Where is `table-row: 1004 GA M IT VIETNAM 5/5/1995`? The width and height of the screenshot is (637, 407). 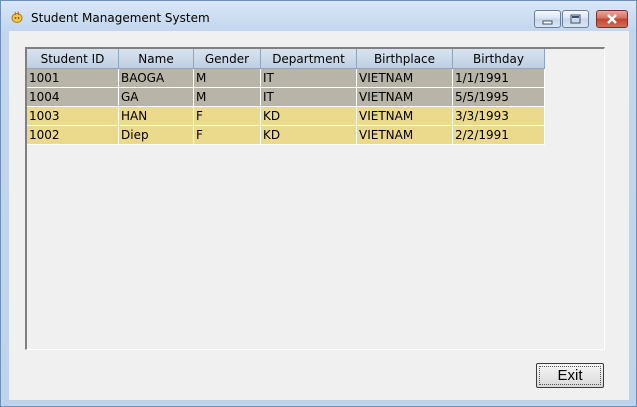 table-row: 1004 GA M IT VIETNAM 5/5/1995 is located at coordinates (286, 97).